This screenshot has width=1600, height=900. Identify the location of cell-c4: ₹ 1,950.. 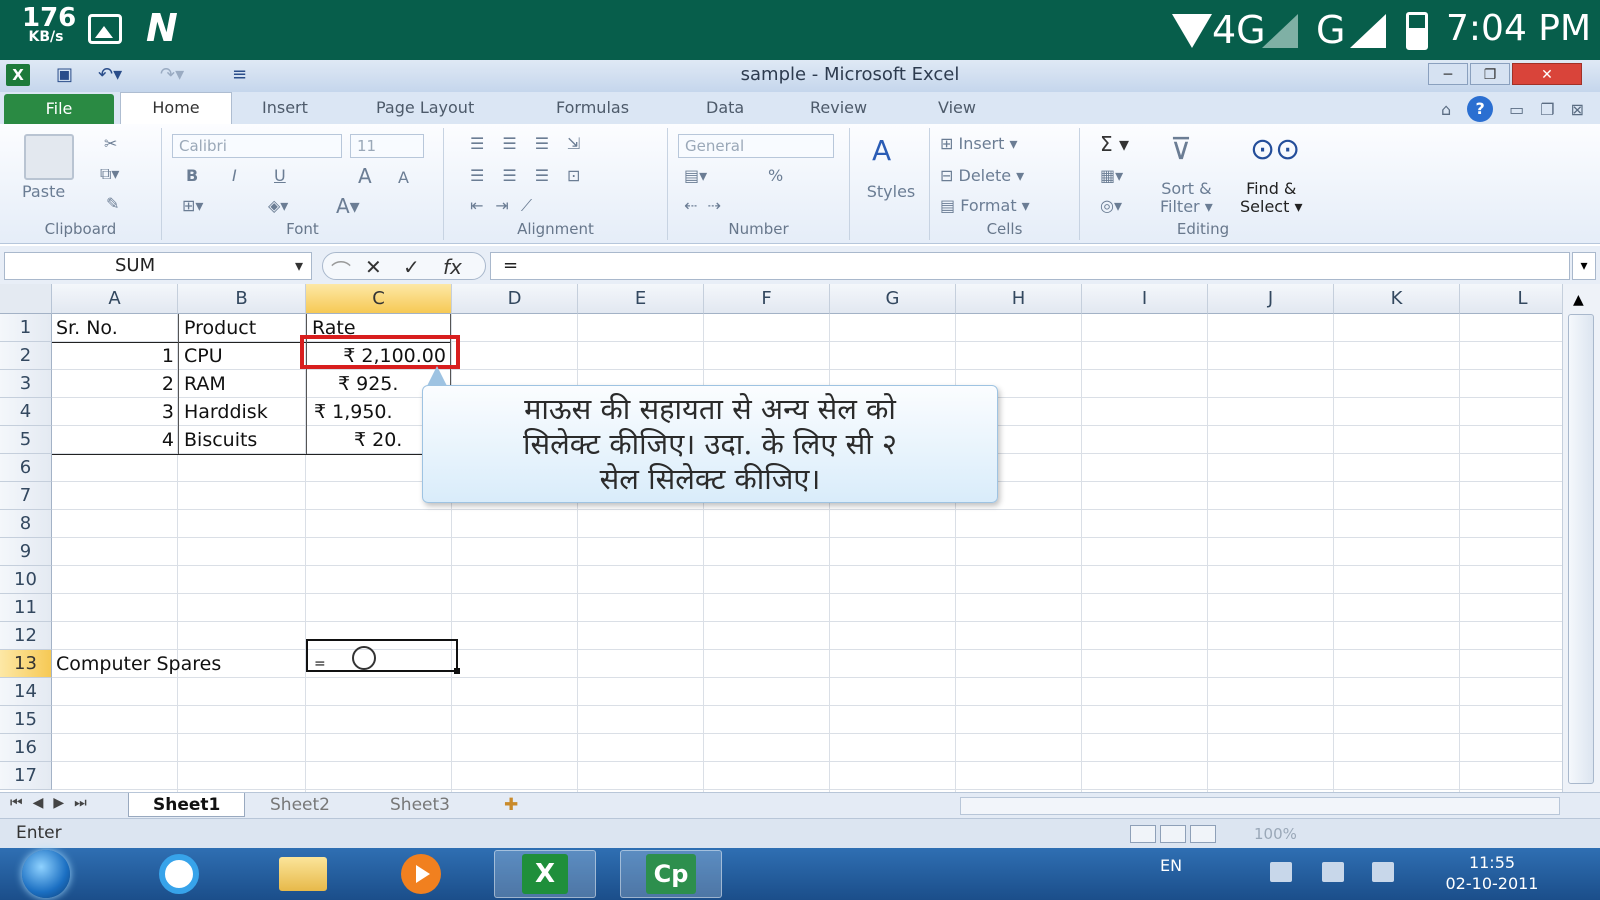
(353, 412).